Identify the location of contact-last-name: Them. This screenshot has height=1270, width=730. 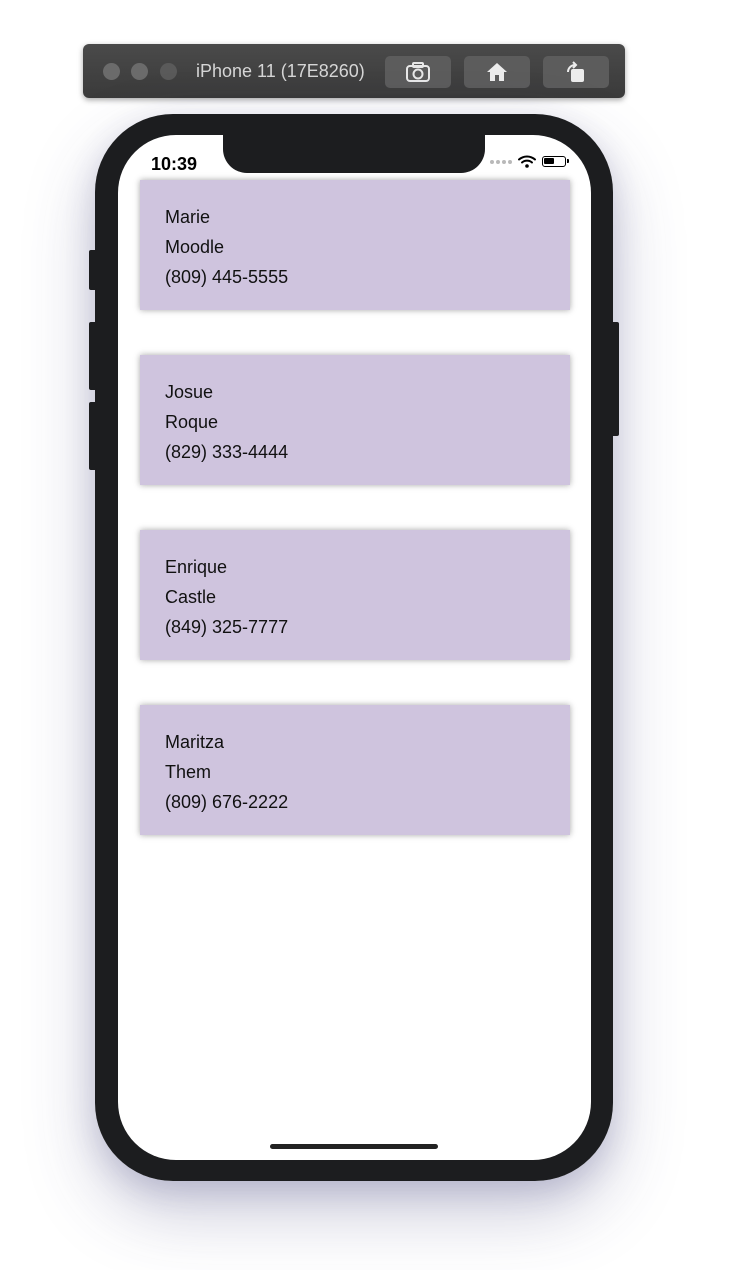
(188, 772).